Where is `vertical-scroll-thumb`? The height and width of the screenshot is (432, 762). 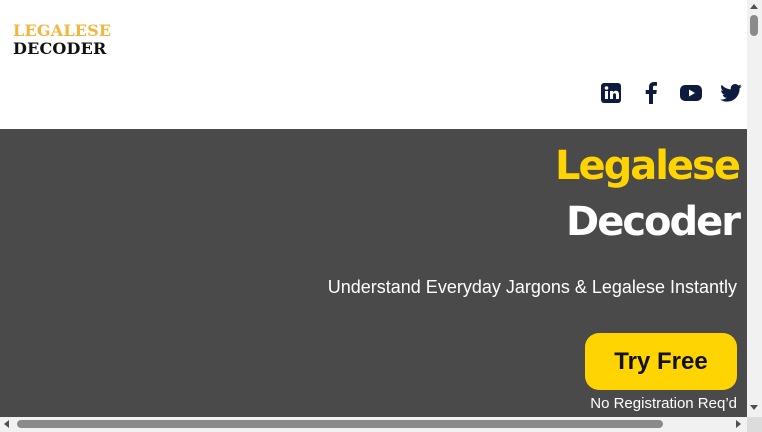
vertical-scroll-thumb is located at coordinates (754, 25).